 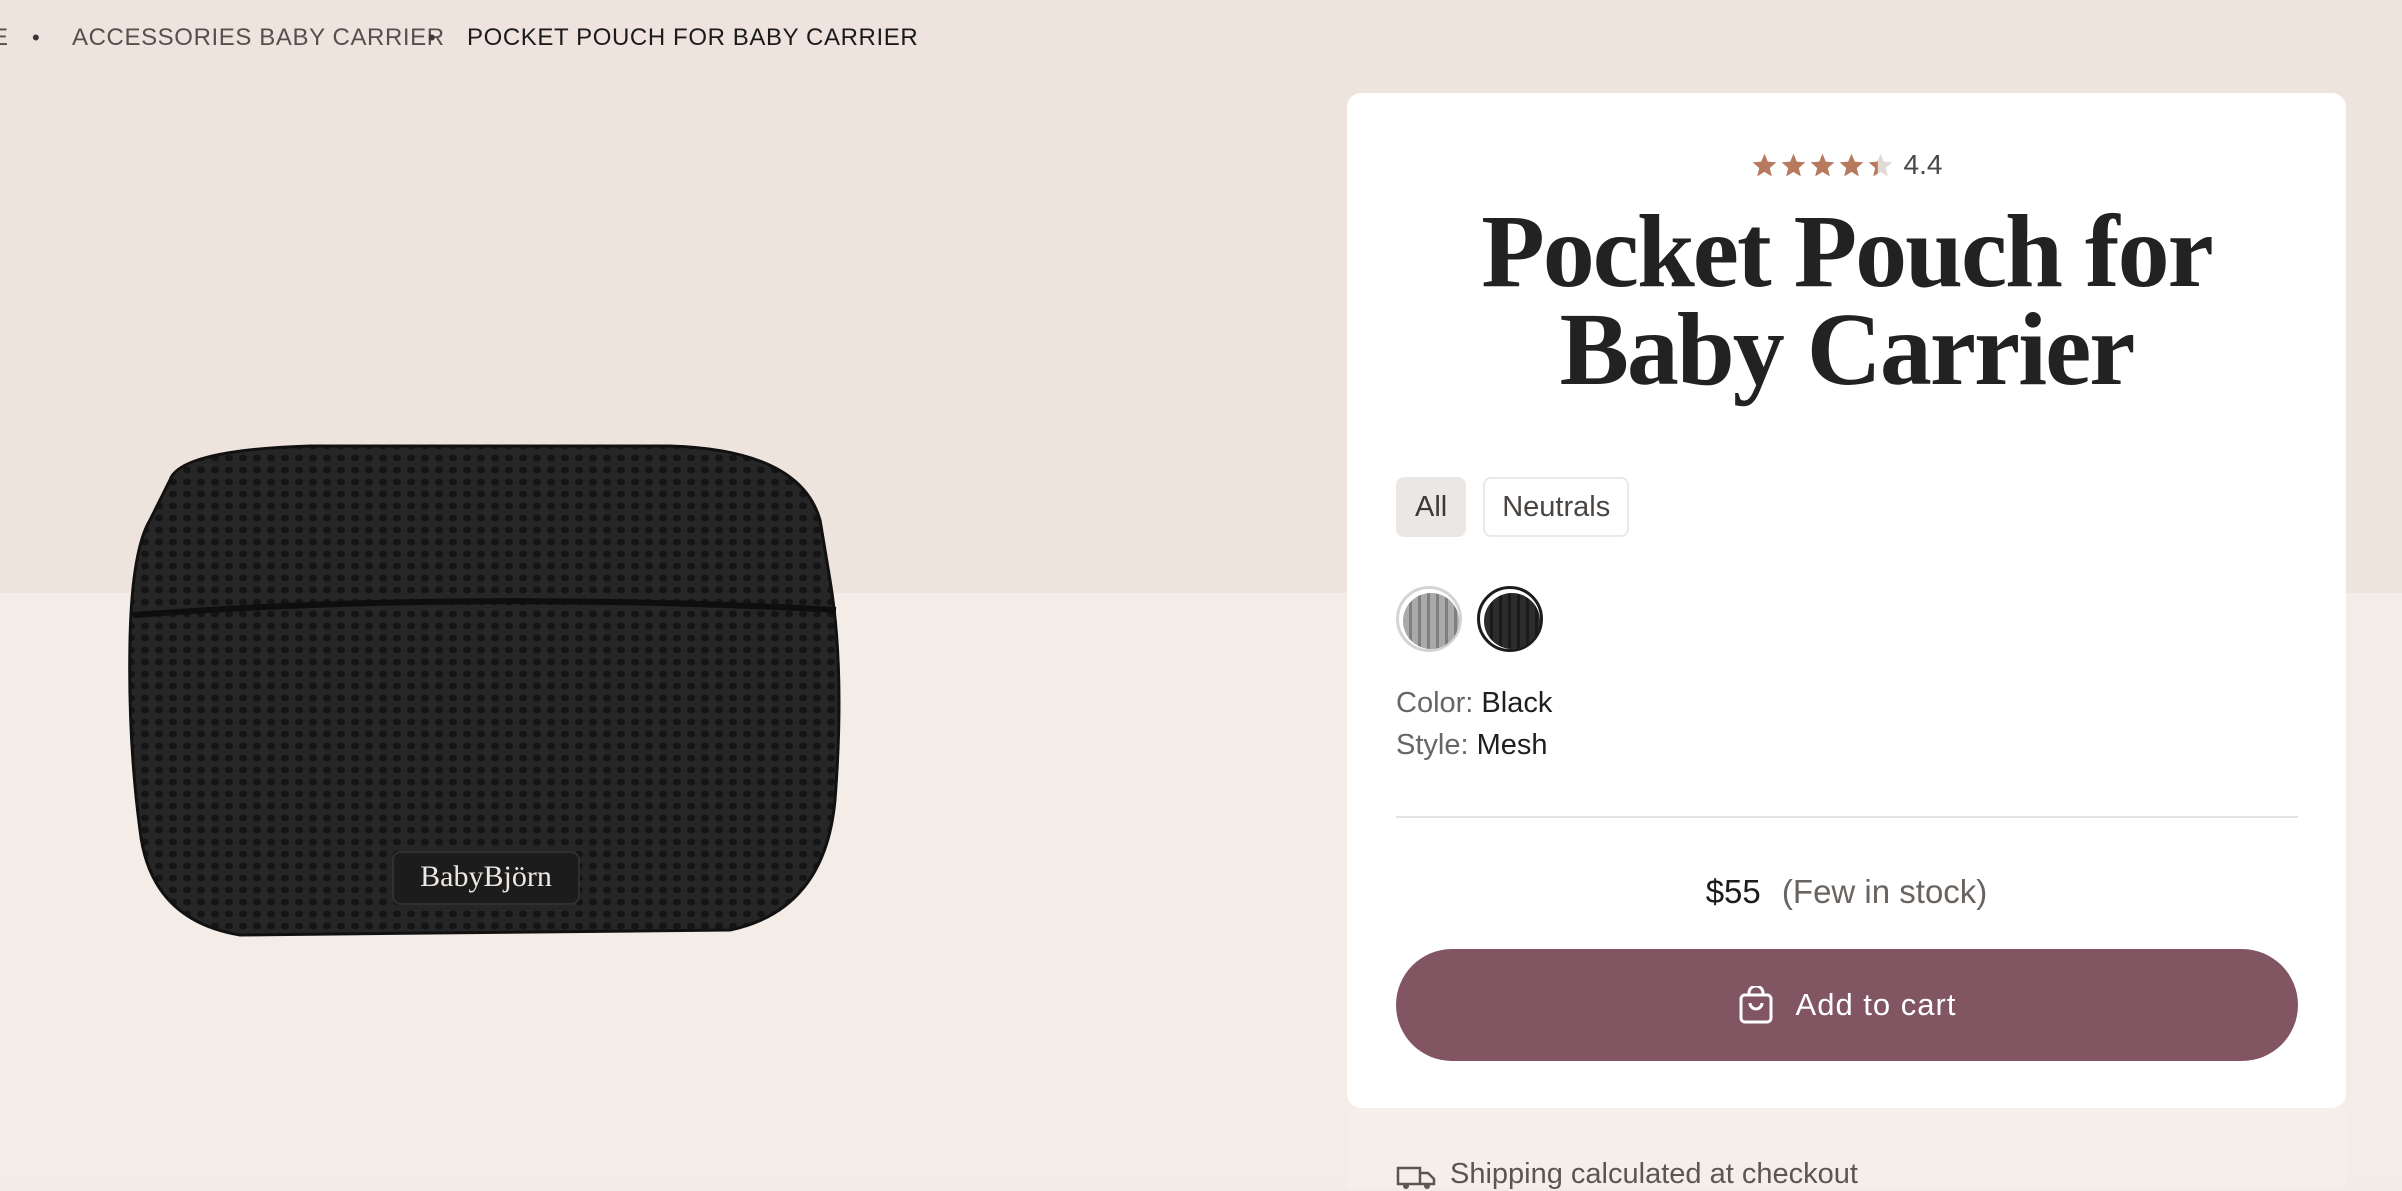 I want to click on style-label: Style:, so click(x=1432, y=745).